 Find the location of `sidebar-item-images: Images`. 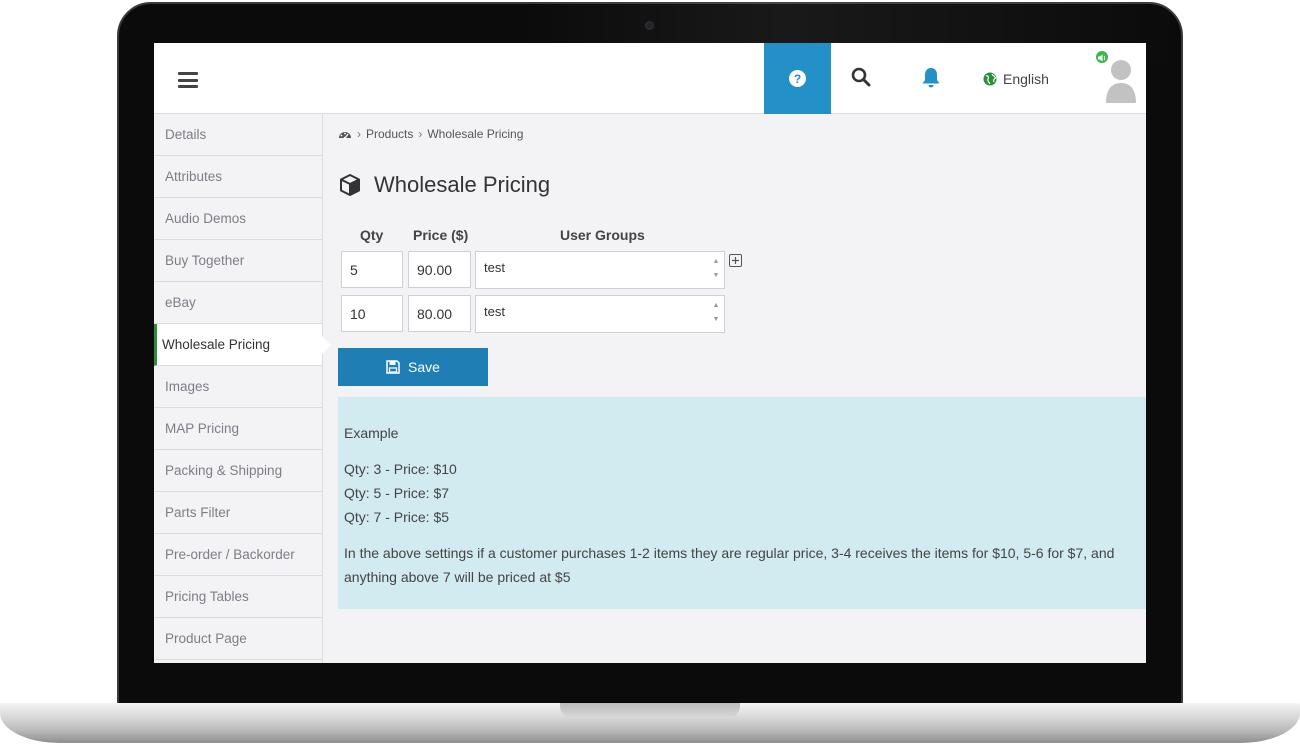

sidebar-item-images: Images is located at coordinates (238, 387).